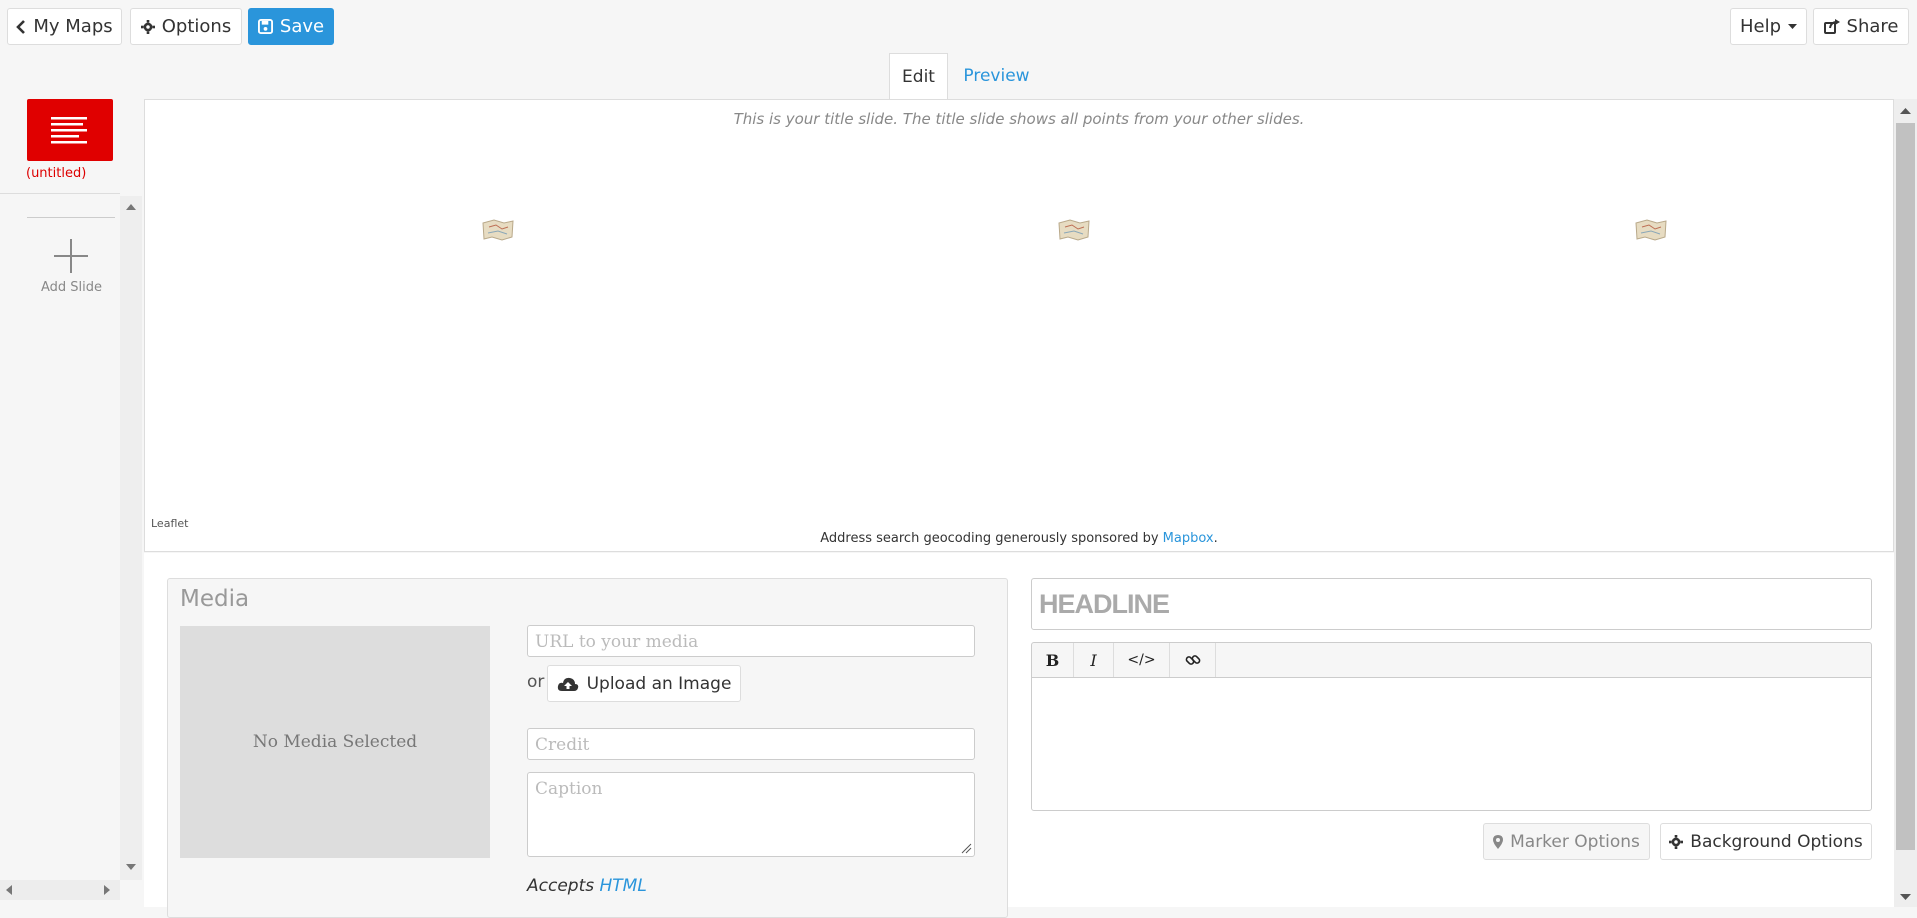 The width and height of the screenshot is (1917, 918). I want to click on main-scrollbar-thumb, so click(1905, 486).